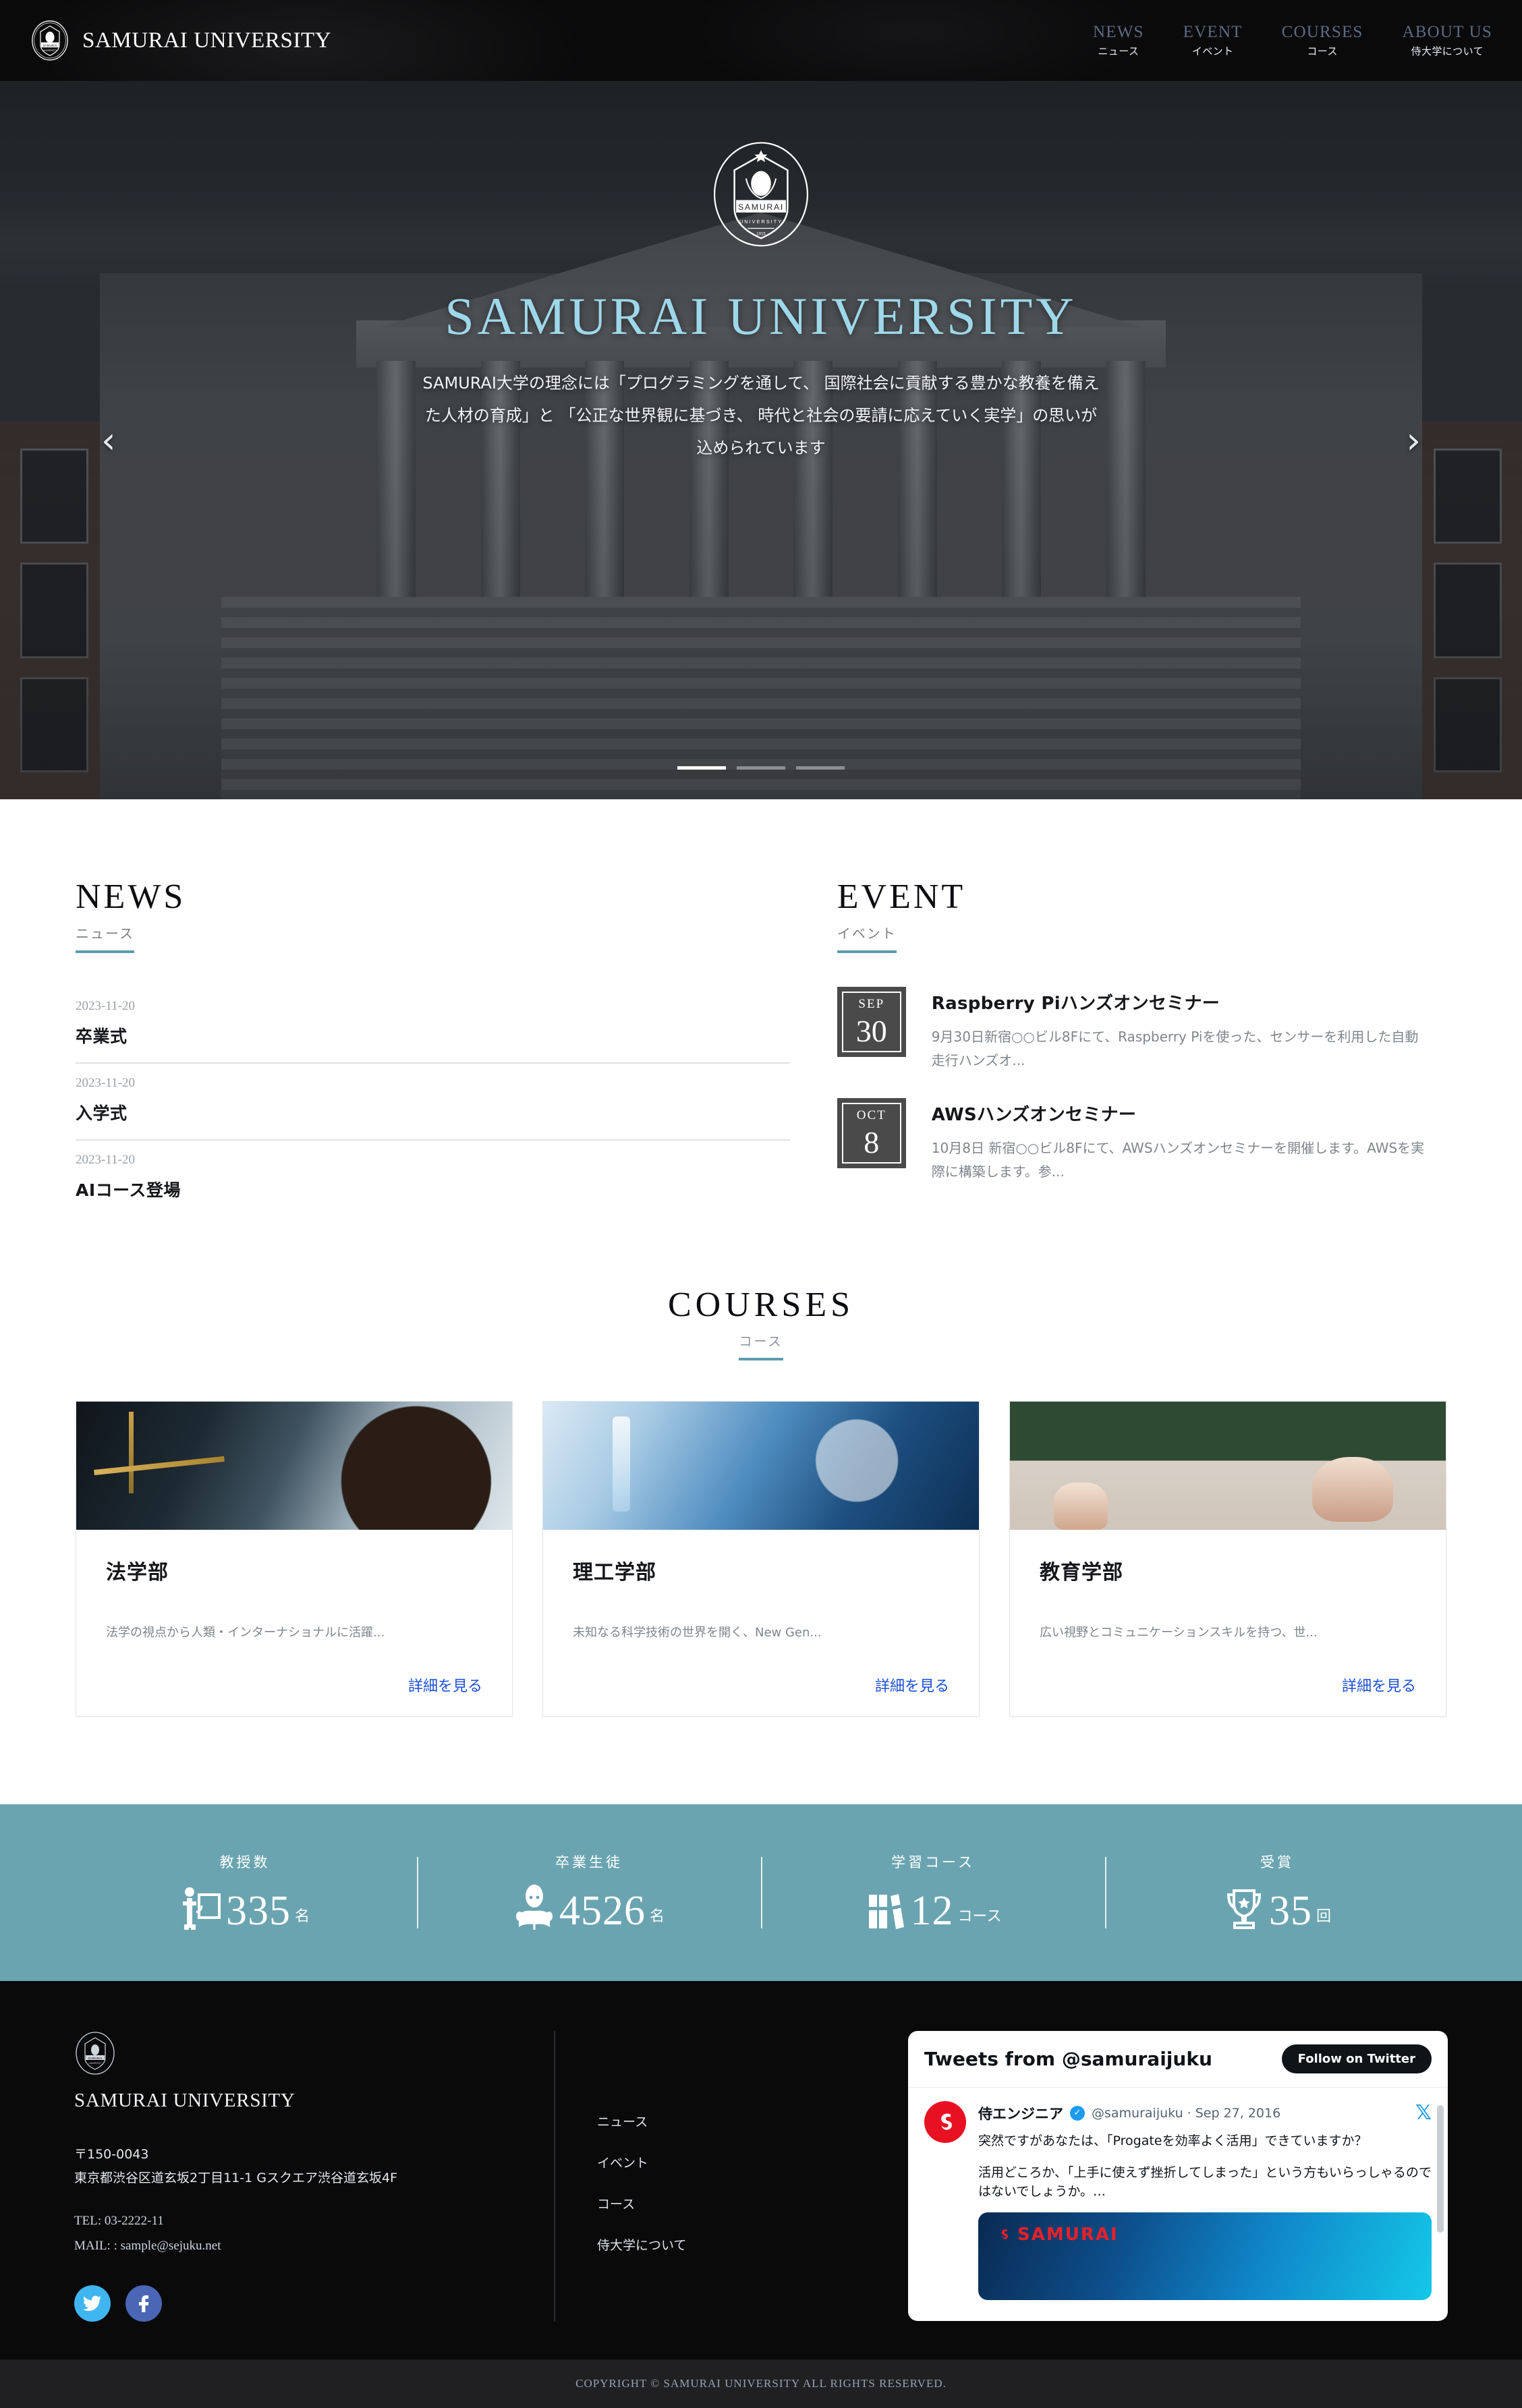 The image size is (1522, 2408). I want to click on carousel-prev-arrow-icon: ‹, so click(108, 440).